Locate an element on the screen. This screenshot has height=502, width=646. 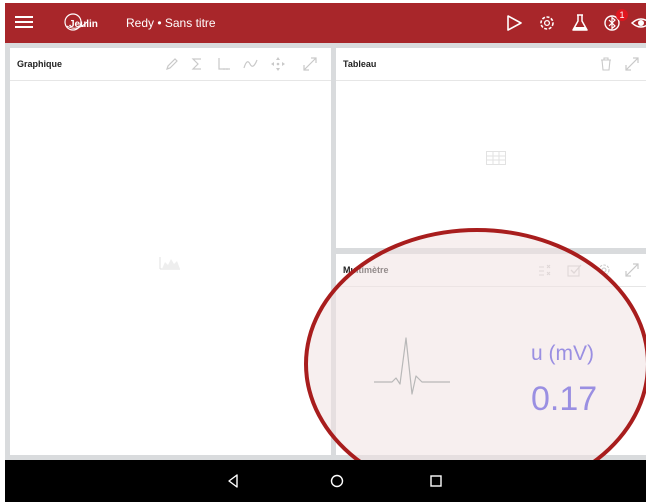
notification-badge: 1 is located at coordinates (622, 15).